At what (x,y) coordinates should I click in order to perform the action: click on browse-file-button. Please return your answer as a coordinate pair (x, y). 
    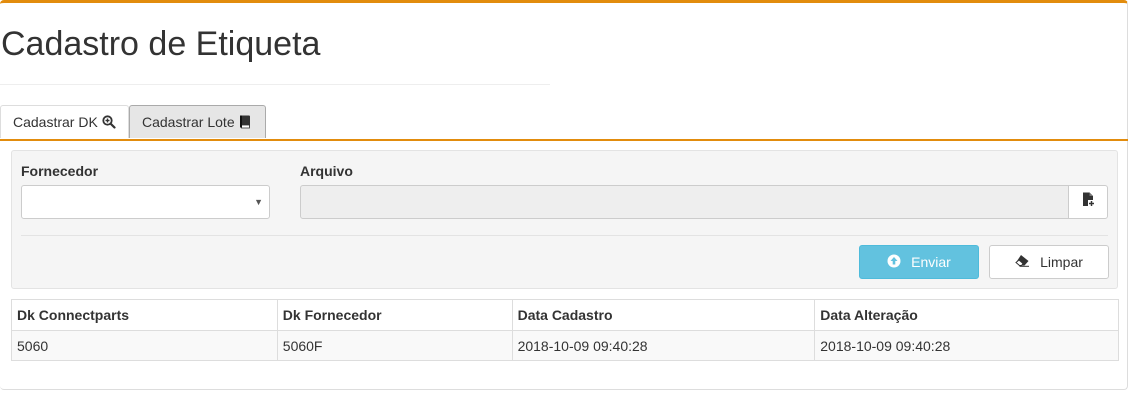
    Looking at the image, I should click on (1088, 202).